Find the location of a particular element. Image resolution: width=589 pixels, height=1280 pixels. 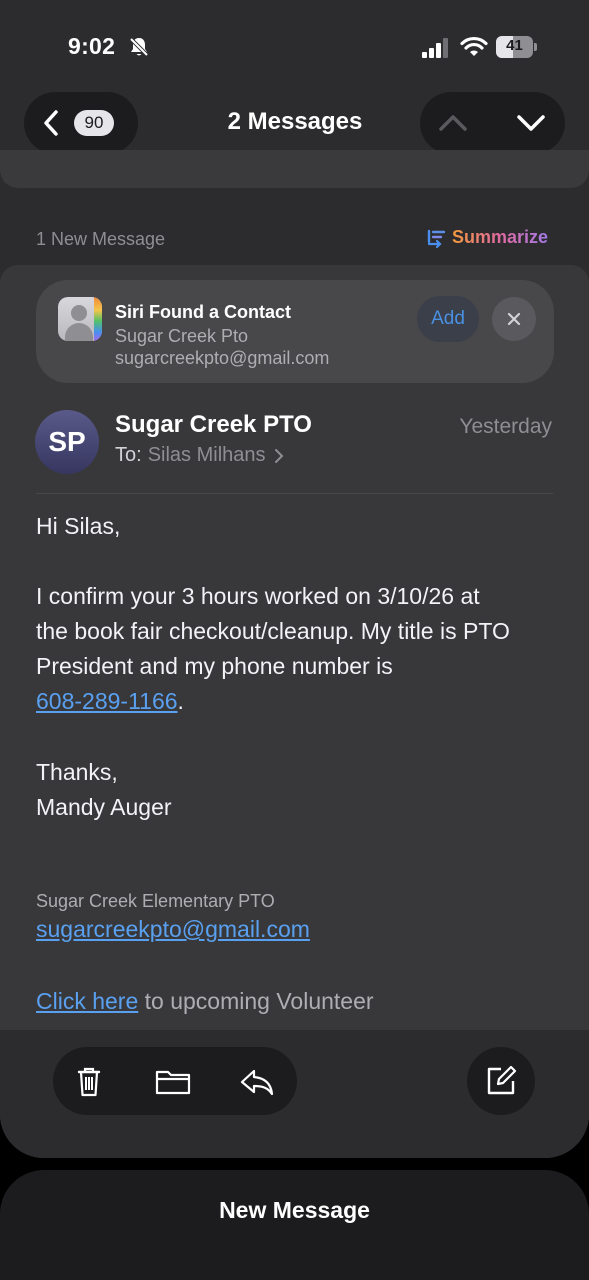

volunteer-line: Click here to upcoming Volunteer is located at coordinates (205, 1001).